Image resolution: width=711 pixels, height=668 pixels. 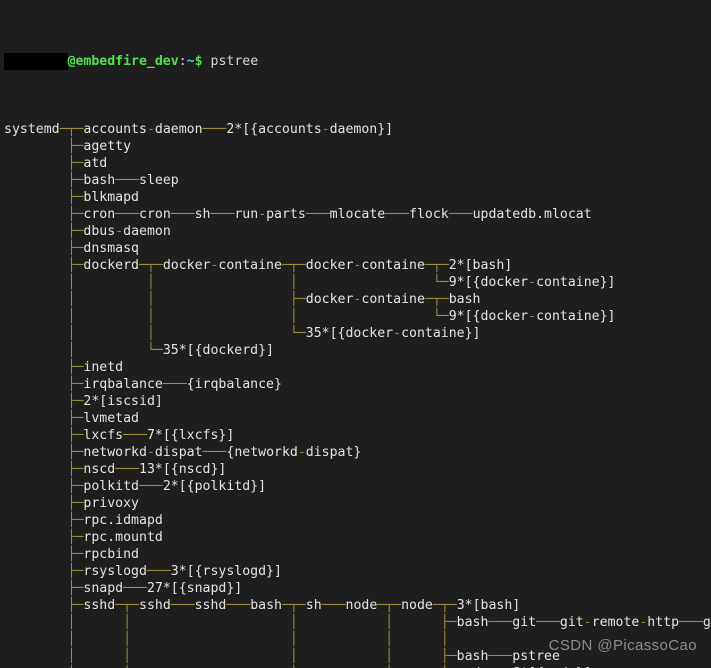 What do you see at coordinates (532, 214) in the screenshot?
I see `process-name: updatedb.mlocat` at bounding box center [532, 214].